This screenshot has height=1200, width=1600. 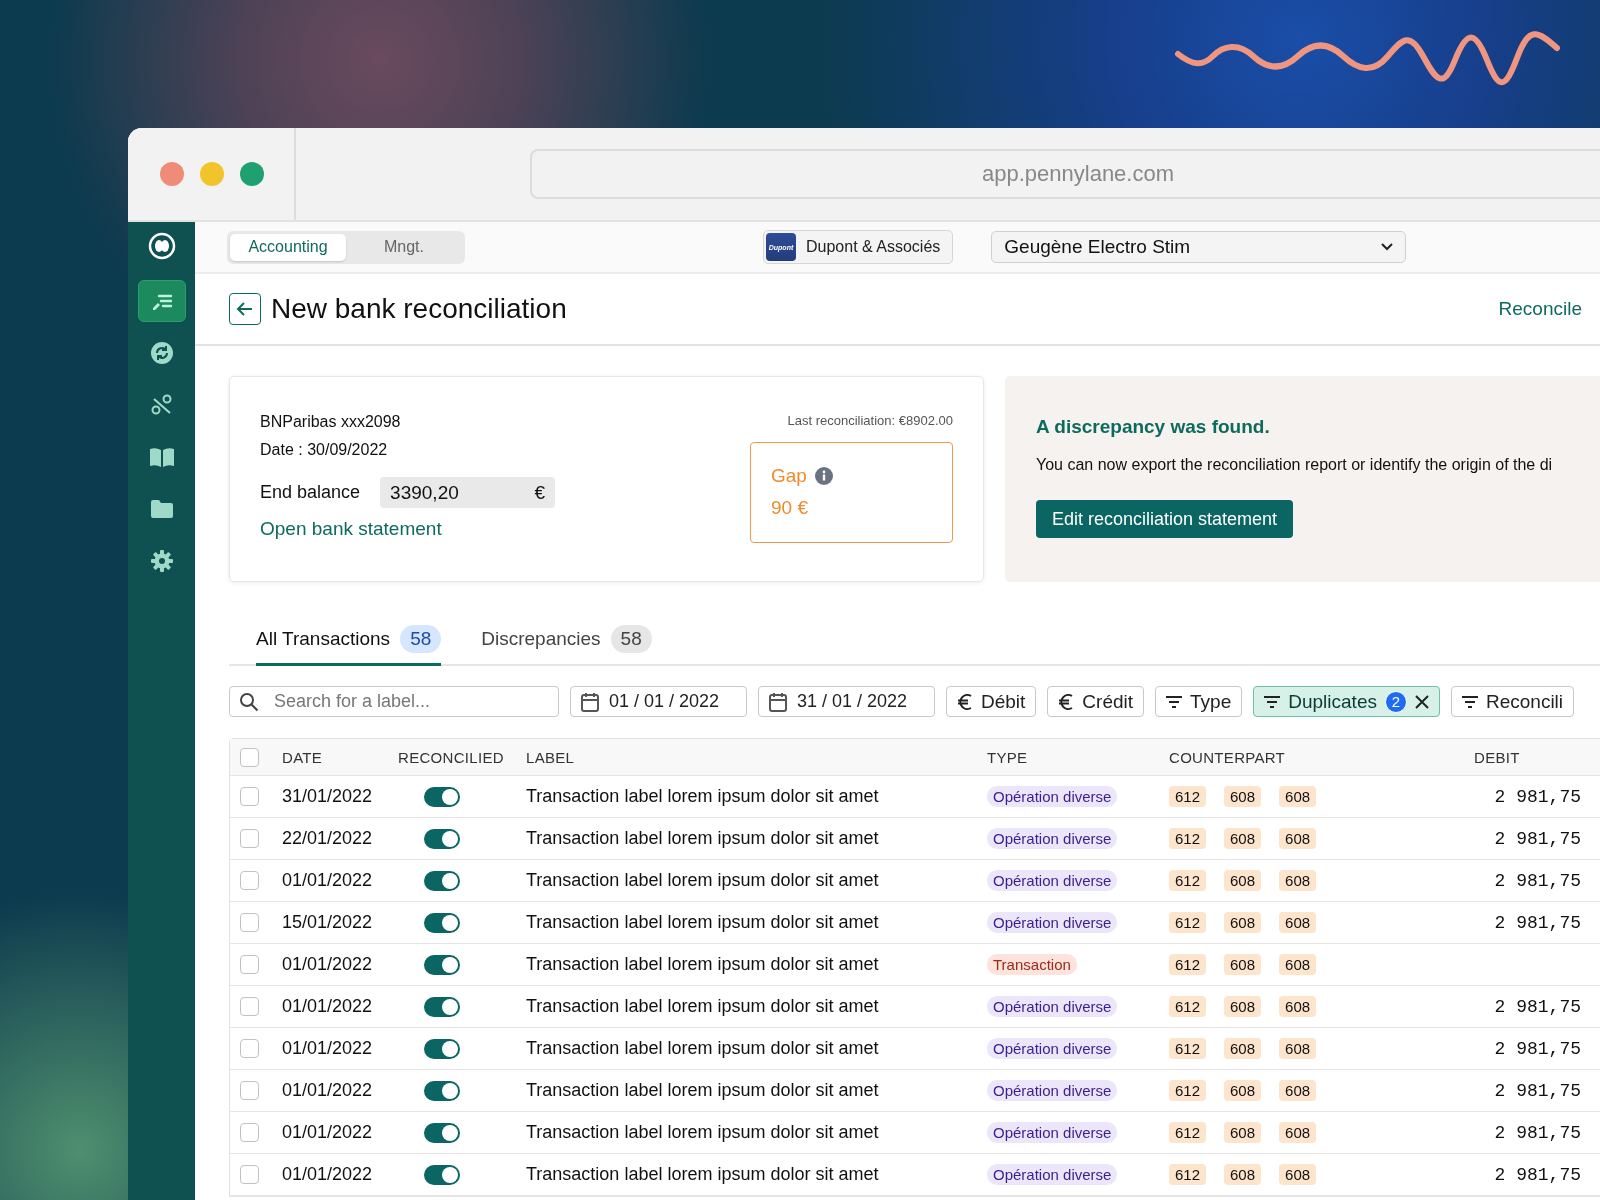 What do you see at coordinates (1421, 701) in the screenshot?
I see `close-icon` at bounding box center [1421, 701].